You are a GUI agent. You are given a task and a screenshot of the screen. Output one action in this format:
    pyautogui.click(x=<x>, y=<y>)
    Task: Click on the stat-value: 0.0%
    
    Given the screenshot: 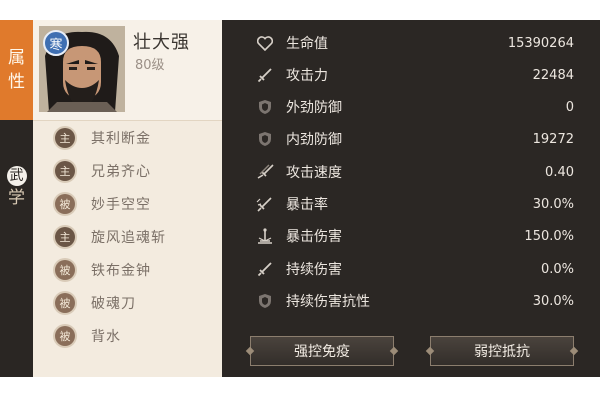 What is the action you would take?
    pyautogui.click(x=557, y=269)
    